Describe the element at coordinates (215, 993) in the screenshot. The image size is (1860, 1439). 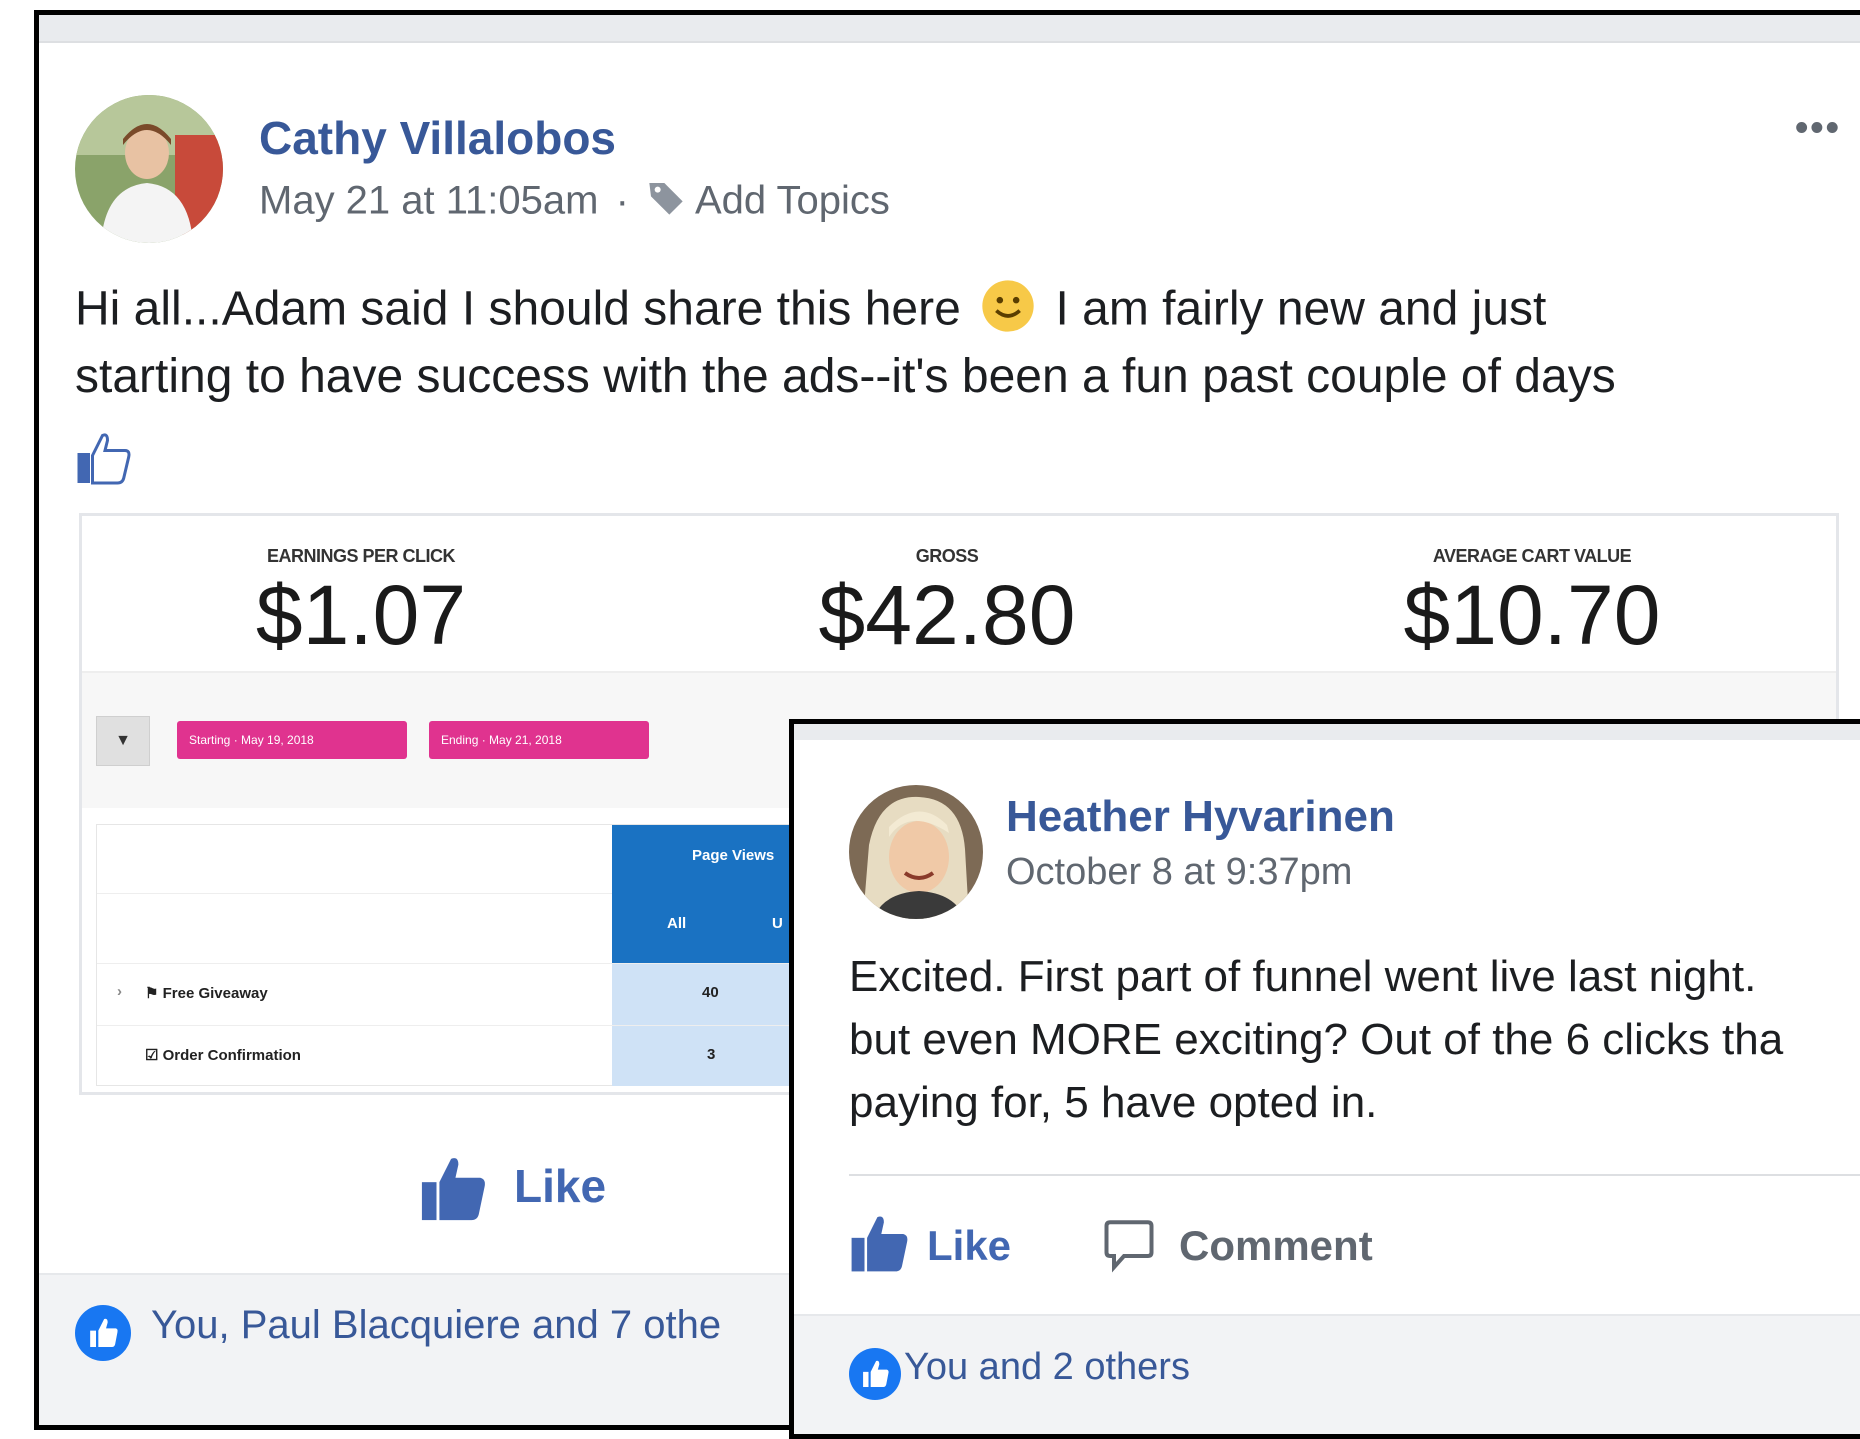
I see `row-label: Free Giveaway` at that location.